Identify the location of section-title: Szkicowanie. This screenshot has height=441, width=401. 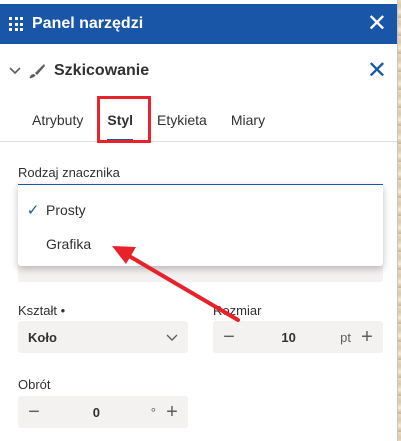
(102, 70).